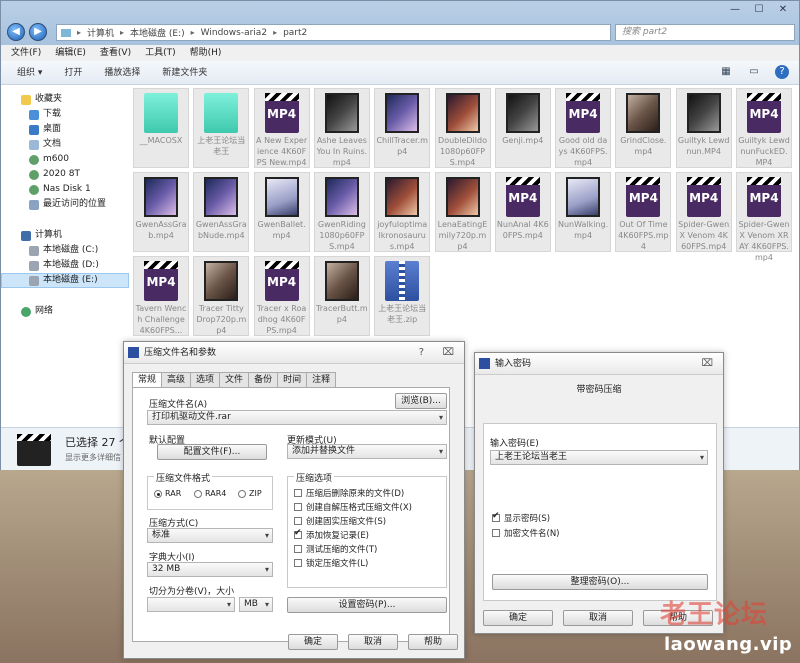 This screenshot has width=800, height=663. Describe the element at coordinates (402, 296) in the screenshot. I see `file-item: 上老王论坛当老王.zip` at that location.